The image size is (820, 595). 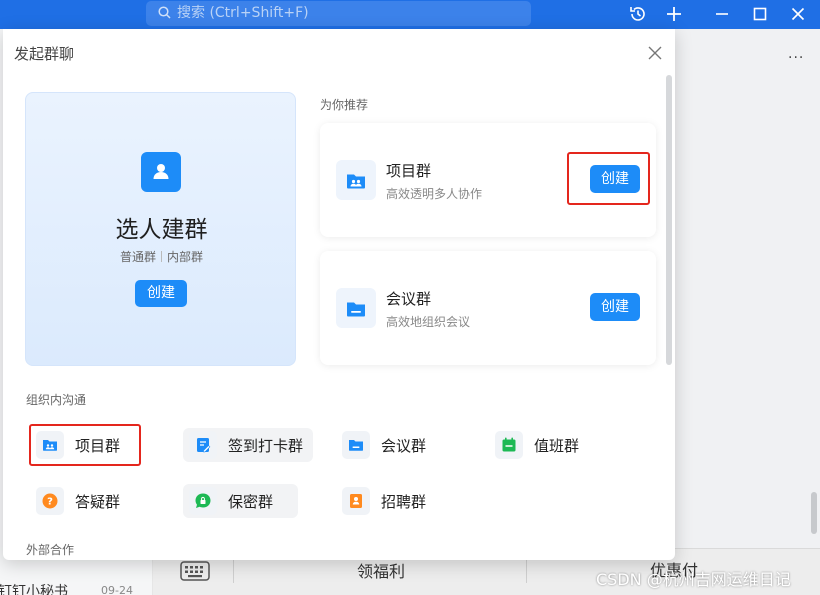 I want to click on maximize-icon, so click(x=760, y=14).